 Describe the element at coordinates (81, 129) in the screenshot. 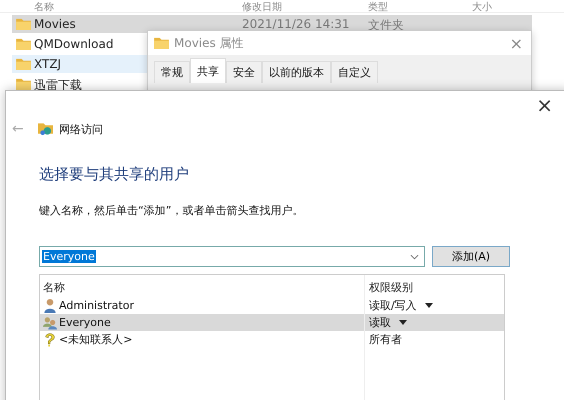

I see `breadcrumb-label: 网络访问` at that location.